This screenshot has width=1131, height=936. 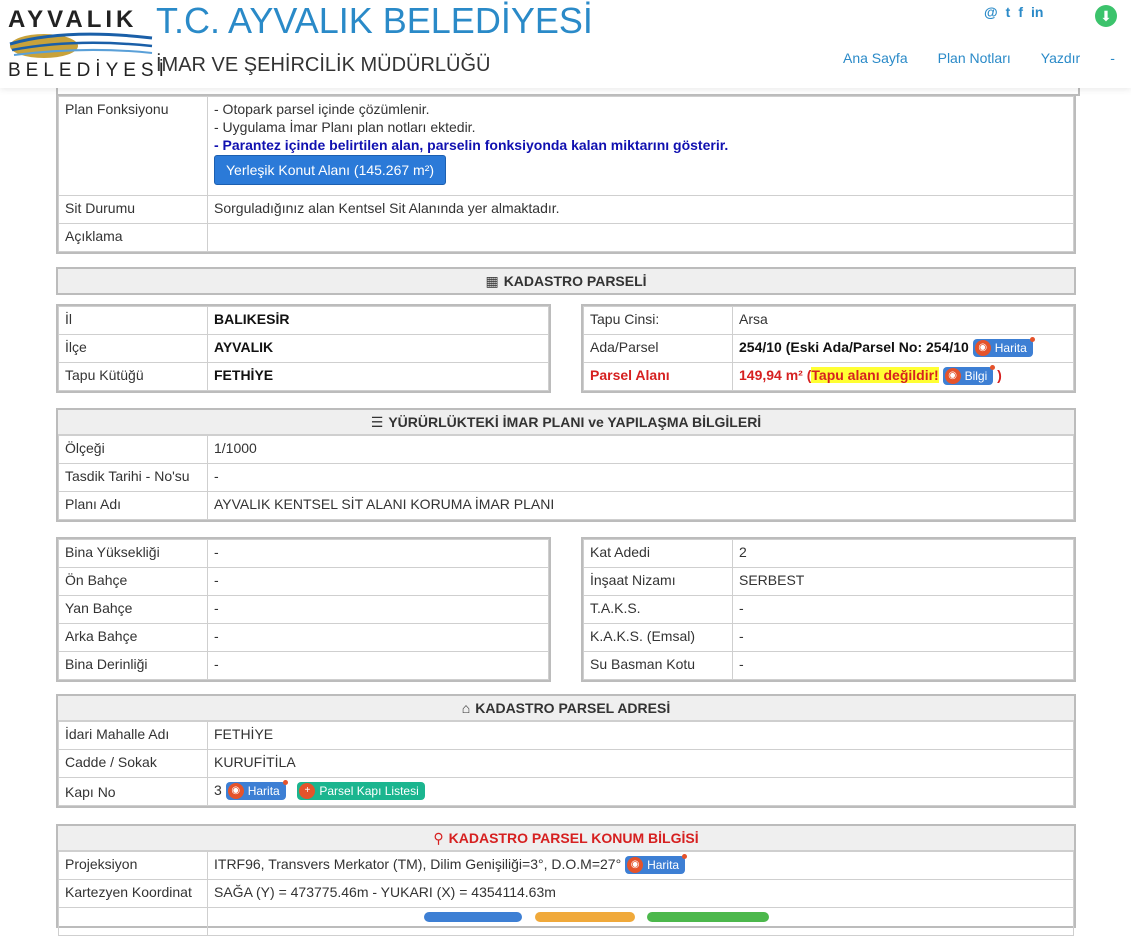 What do you see at coordinates (466, 708) in the screenshot?
I see `home-icon: ⌂` at bounding box center [466, 708].